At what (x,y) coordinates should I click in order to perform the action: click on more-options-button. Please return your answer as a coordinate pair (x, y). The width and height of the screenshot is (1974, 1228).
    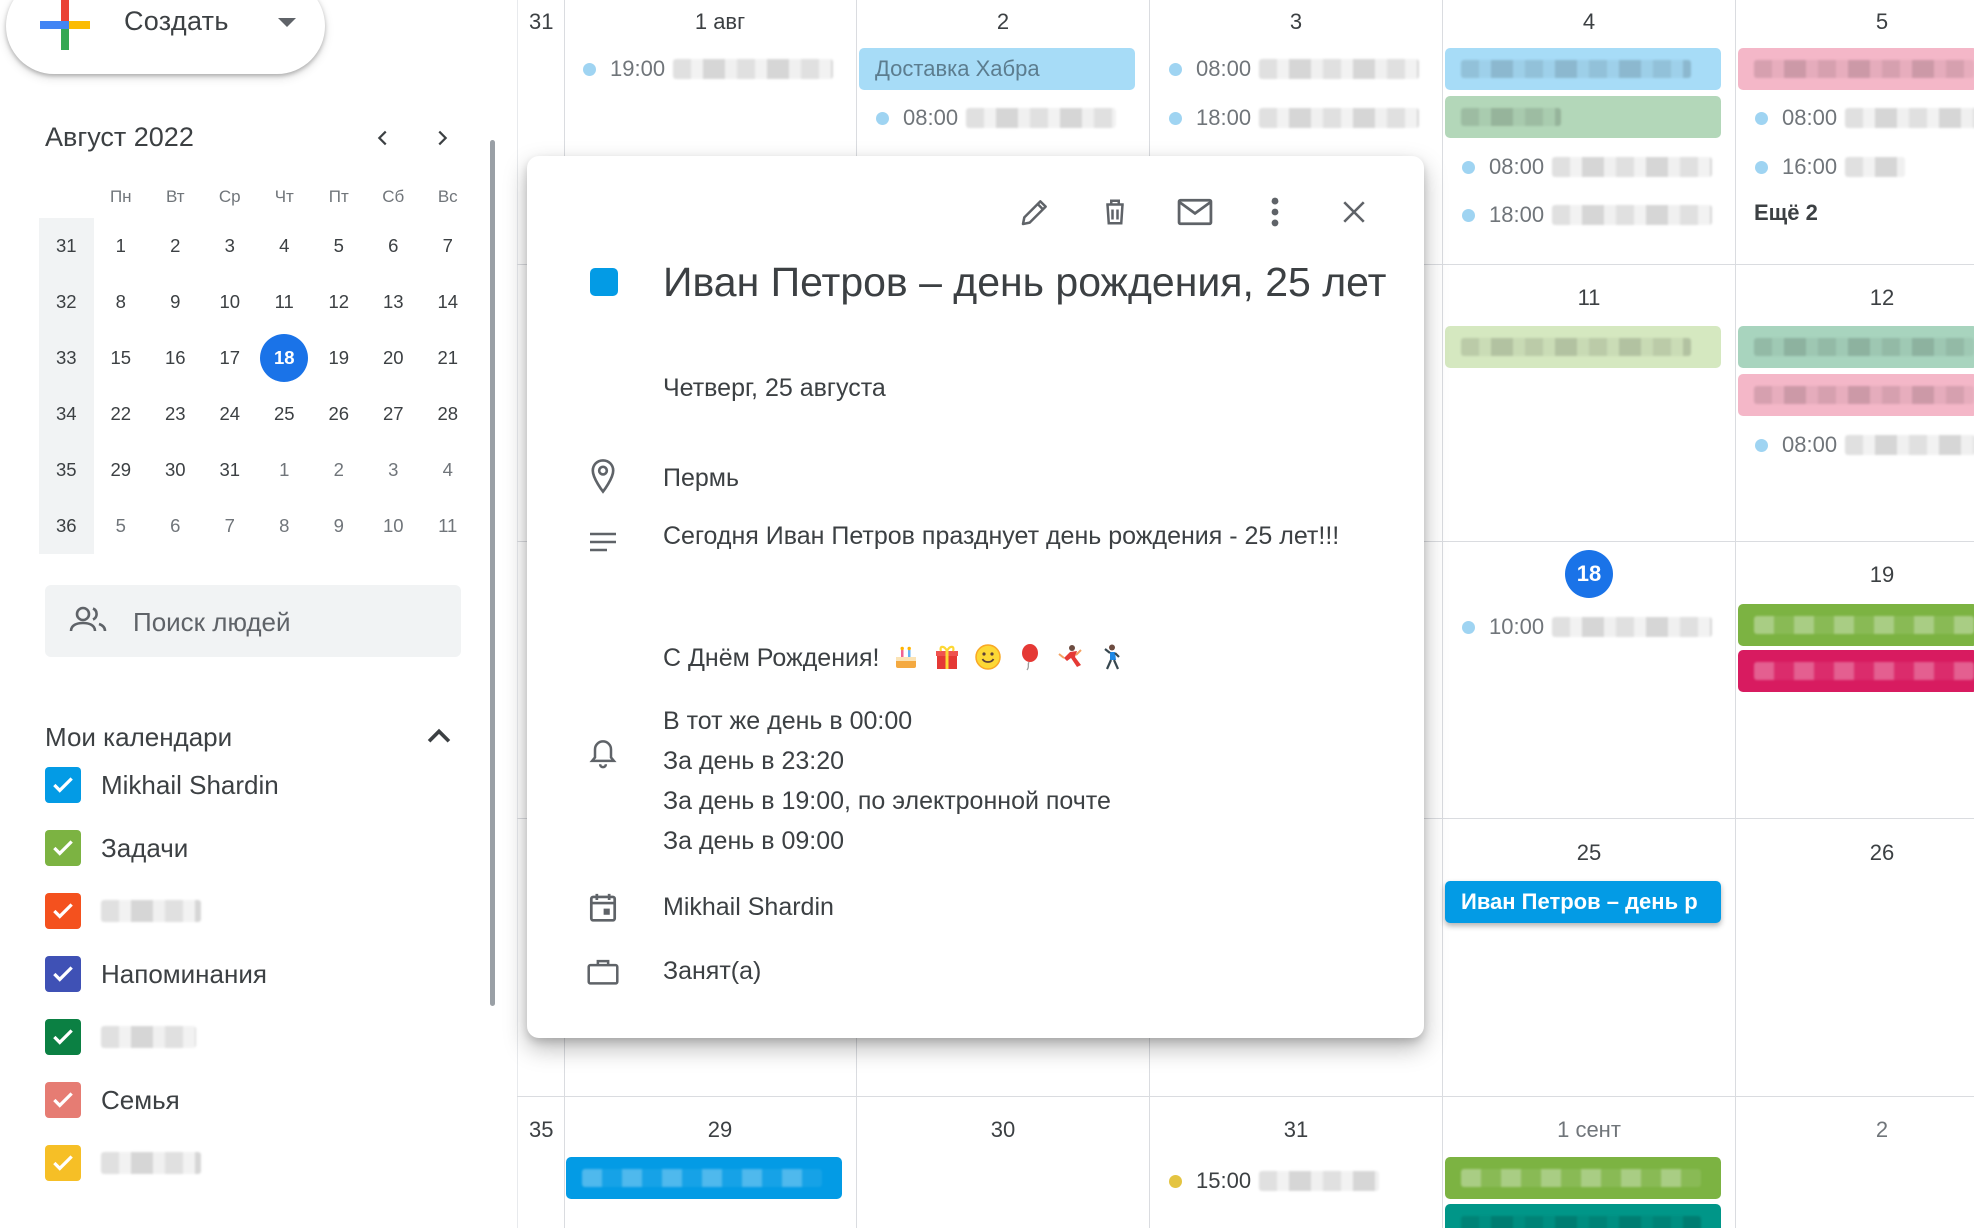
    Looking at the image, I should click on (1275, 212).